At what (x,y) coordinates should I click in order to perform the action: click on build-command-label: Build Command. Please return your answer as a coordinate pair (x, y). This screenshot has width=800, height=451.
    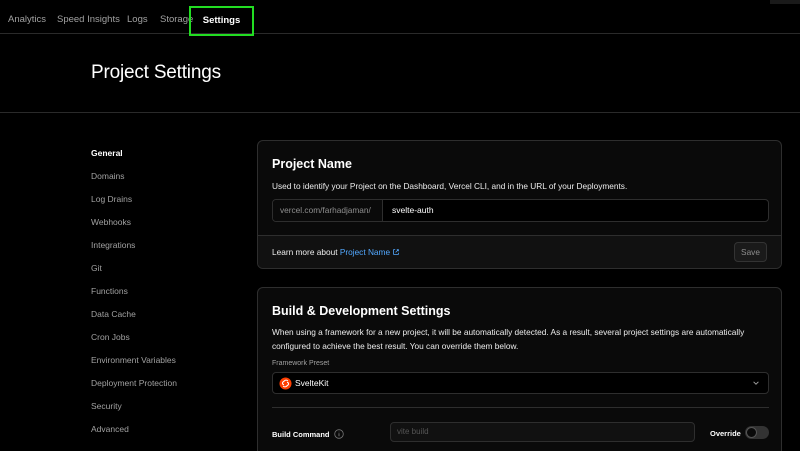
    Looking at the image, I should click on (308, 434).